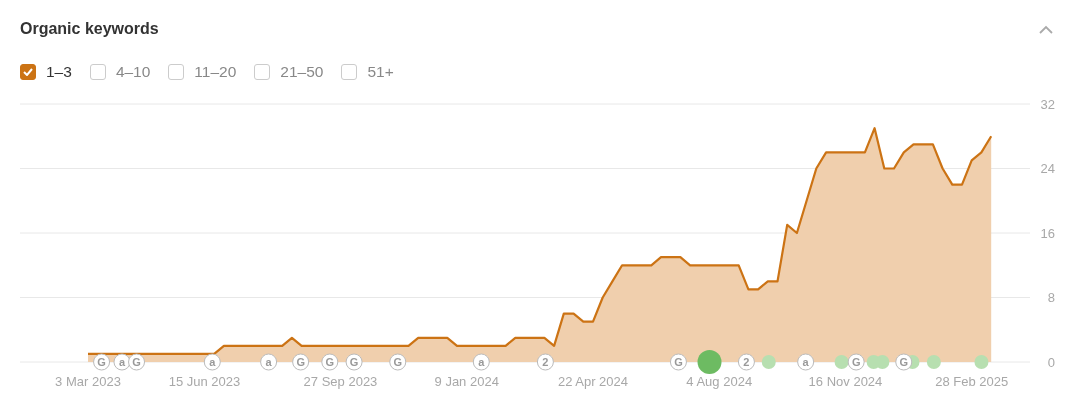 This screenshot has width=1073, height=408. I want to click on filter-label: 21–50, so click(302, 72).